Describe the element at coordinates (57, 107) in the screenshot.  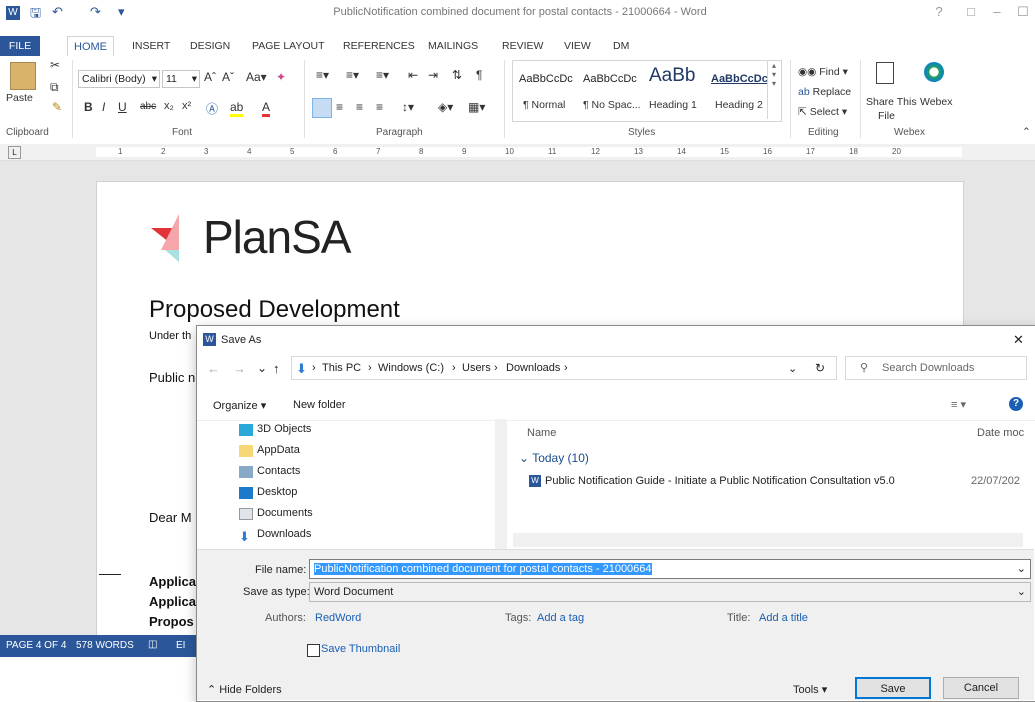
I see `format-painter-icon: ✎` at that location.